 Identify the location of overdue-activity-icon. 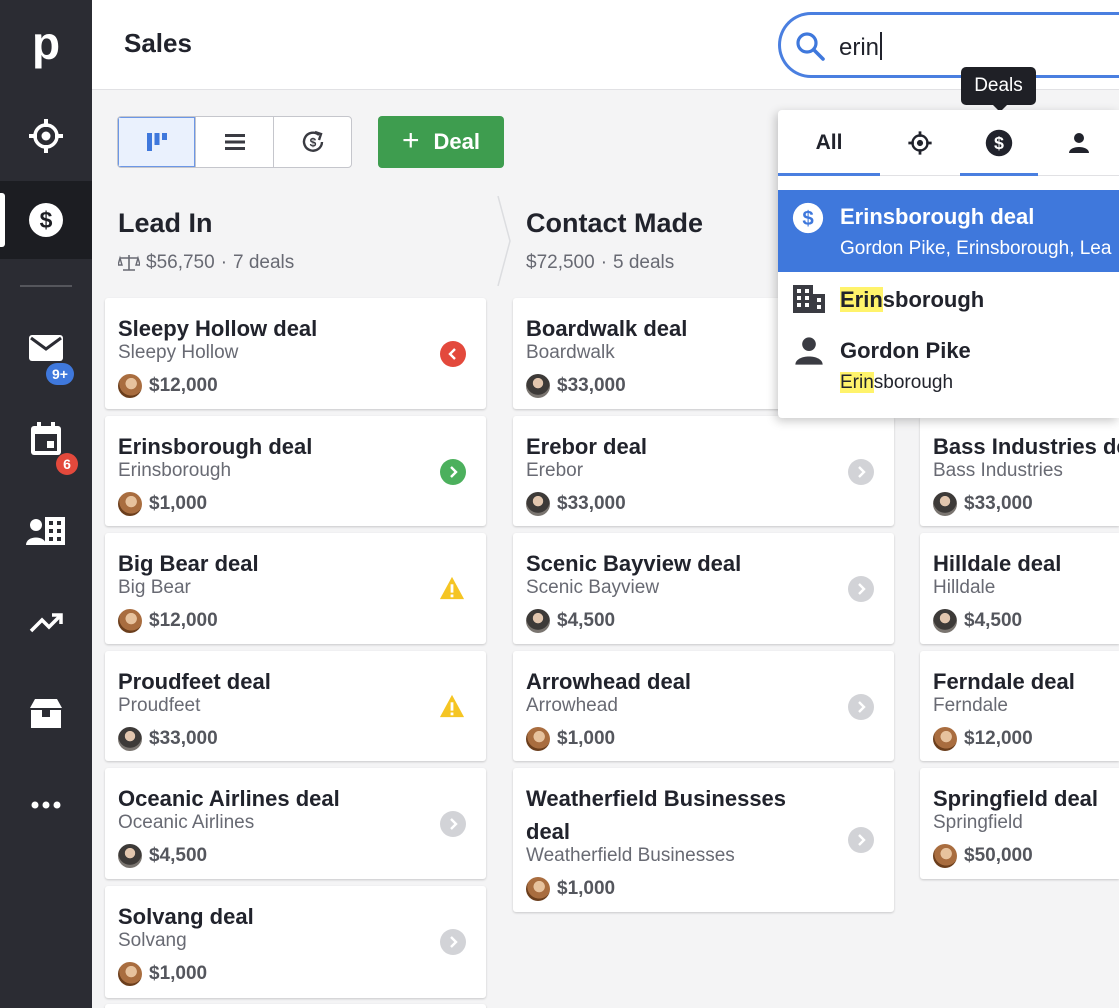
(453, 354).